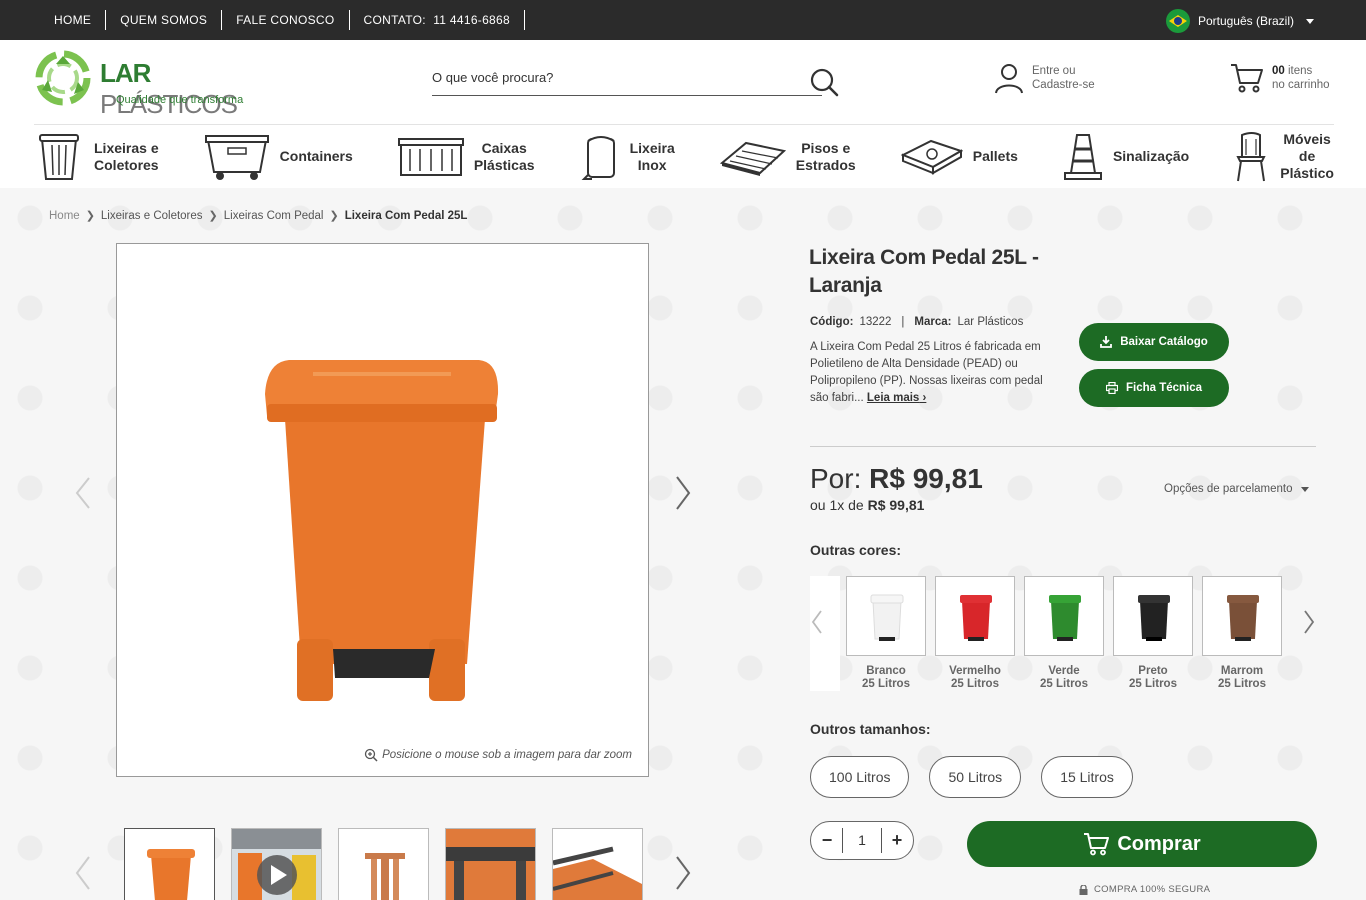 The height and width of the screenshot is (900, 1366). I want to click on breadcrumb-item: Home, so click(64, 216).